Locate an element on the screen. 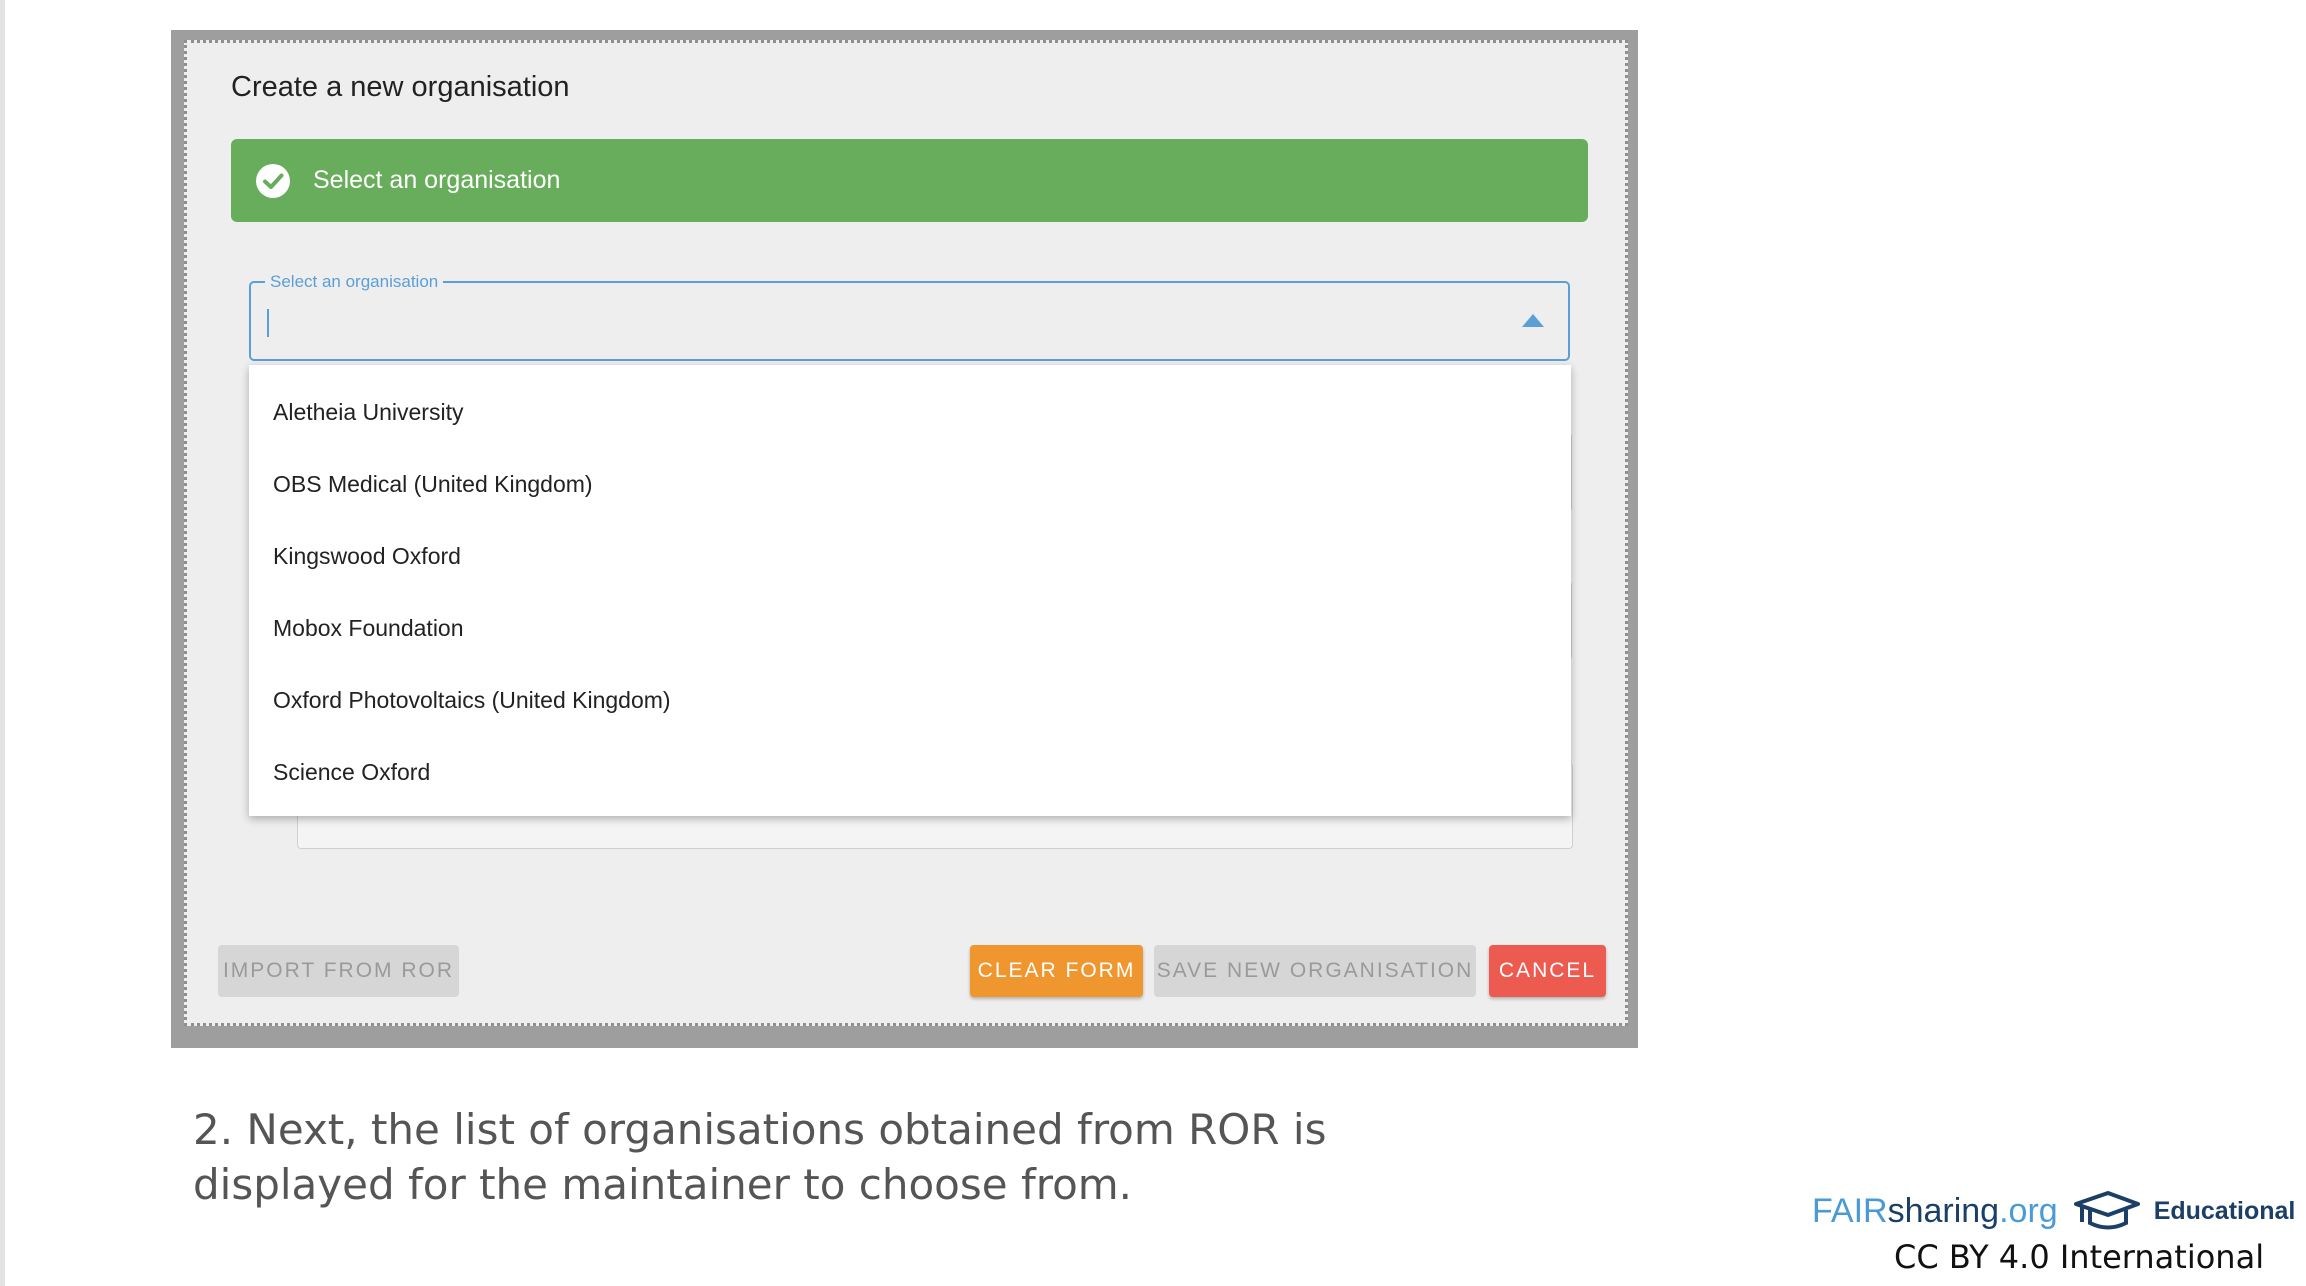 This screenshot has width=2306, height=1286. arrow-up-icon is located at coordinates (1533, 320).